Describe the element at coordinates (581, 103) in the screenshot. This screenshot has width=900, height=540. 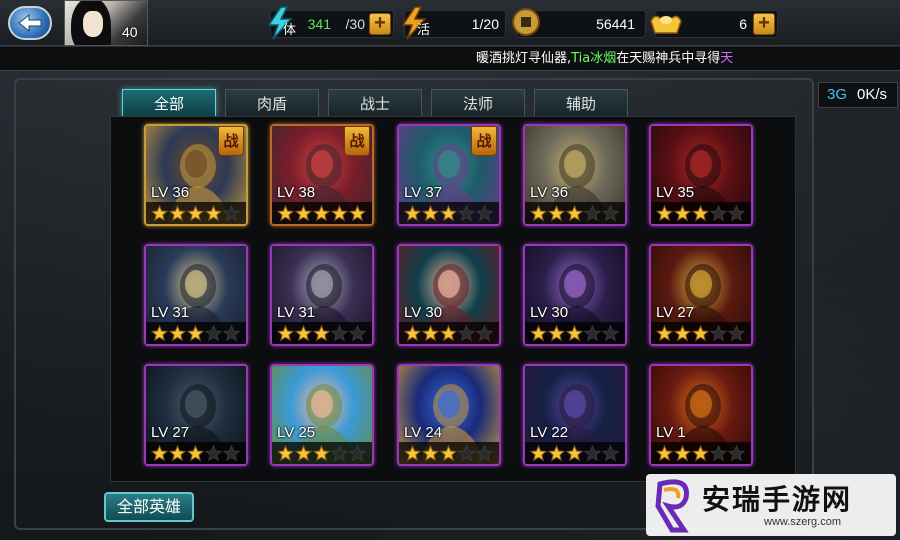
I see `tab-support: 辅助` at that location.